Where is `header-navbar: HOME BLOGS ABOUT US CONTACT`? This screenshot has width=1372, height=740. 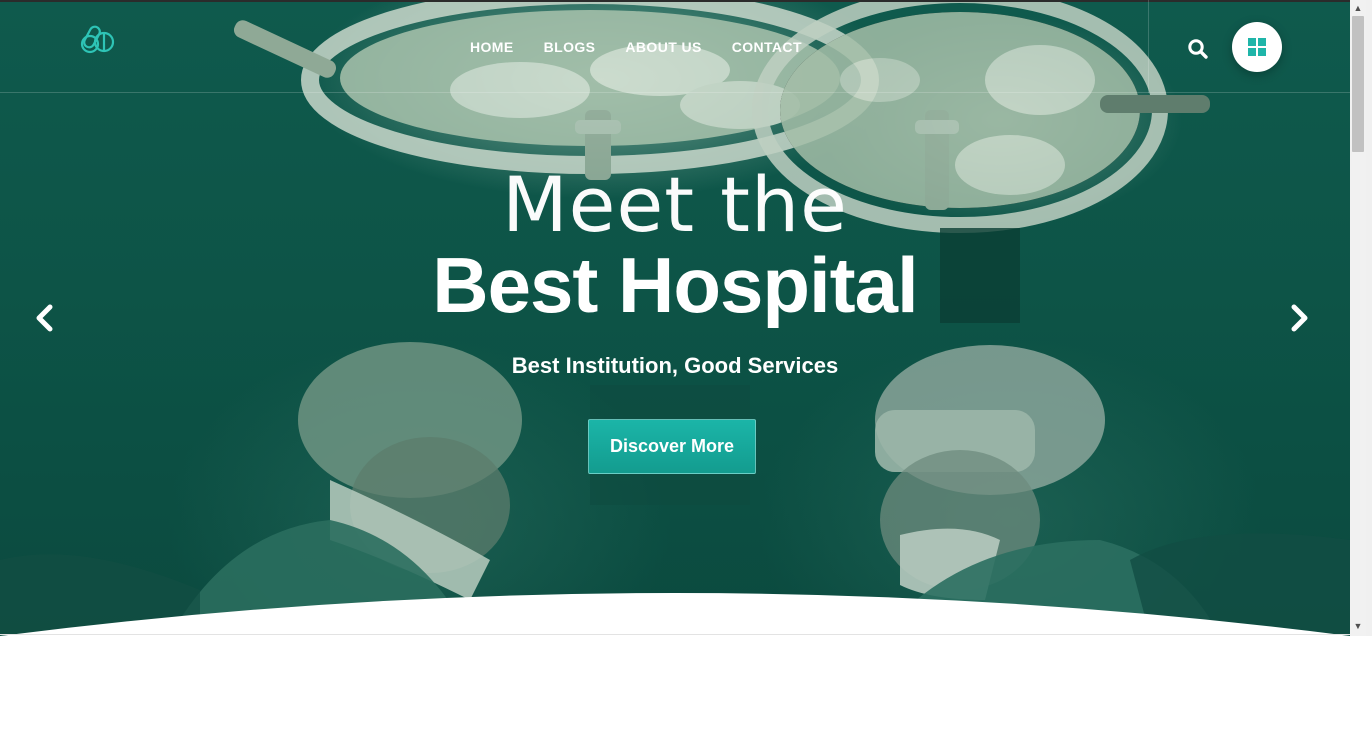 header-navbar: HOME BLOGS ABOUT US CONTACT is located at coordinates (675, 46).